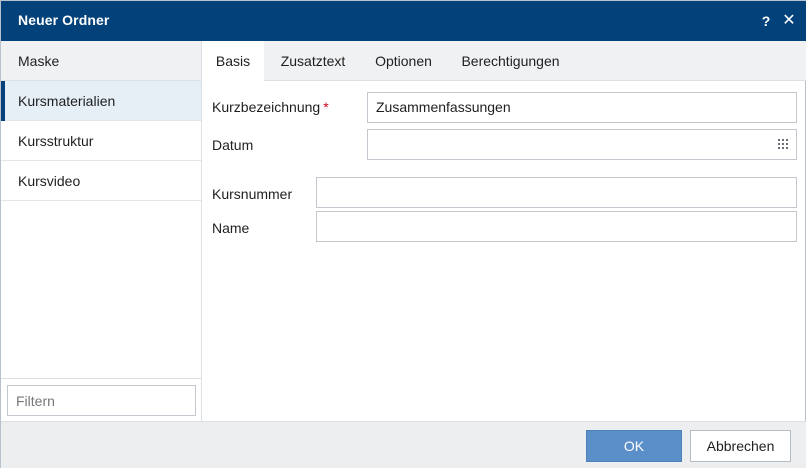 The image size is (806, 468). I want to click on sidebar-item-kursmaterialien: Kursmaterialien, so click(101, 101).